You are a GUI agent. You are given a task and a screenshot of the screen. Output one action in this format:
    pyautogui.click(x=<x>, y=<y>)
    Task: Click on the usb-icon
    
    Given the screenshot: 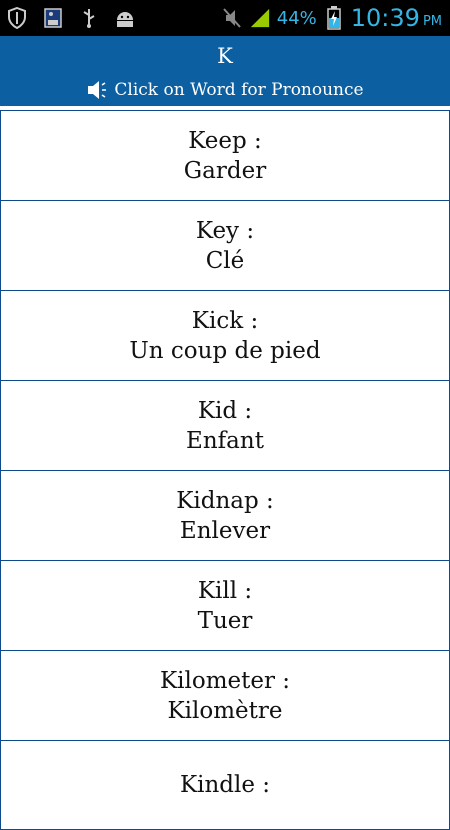 What is the action you would take?
    pyautogui.click(x=89, y=18)
    